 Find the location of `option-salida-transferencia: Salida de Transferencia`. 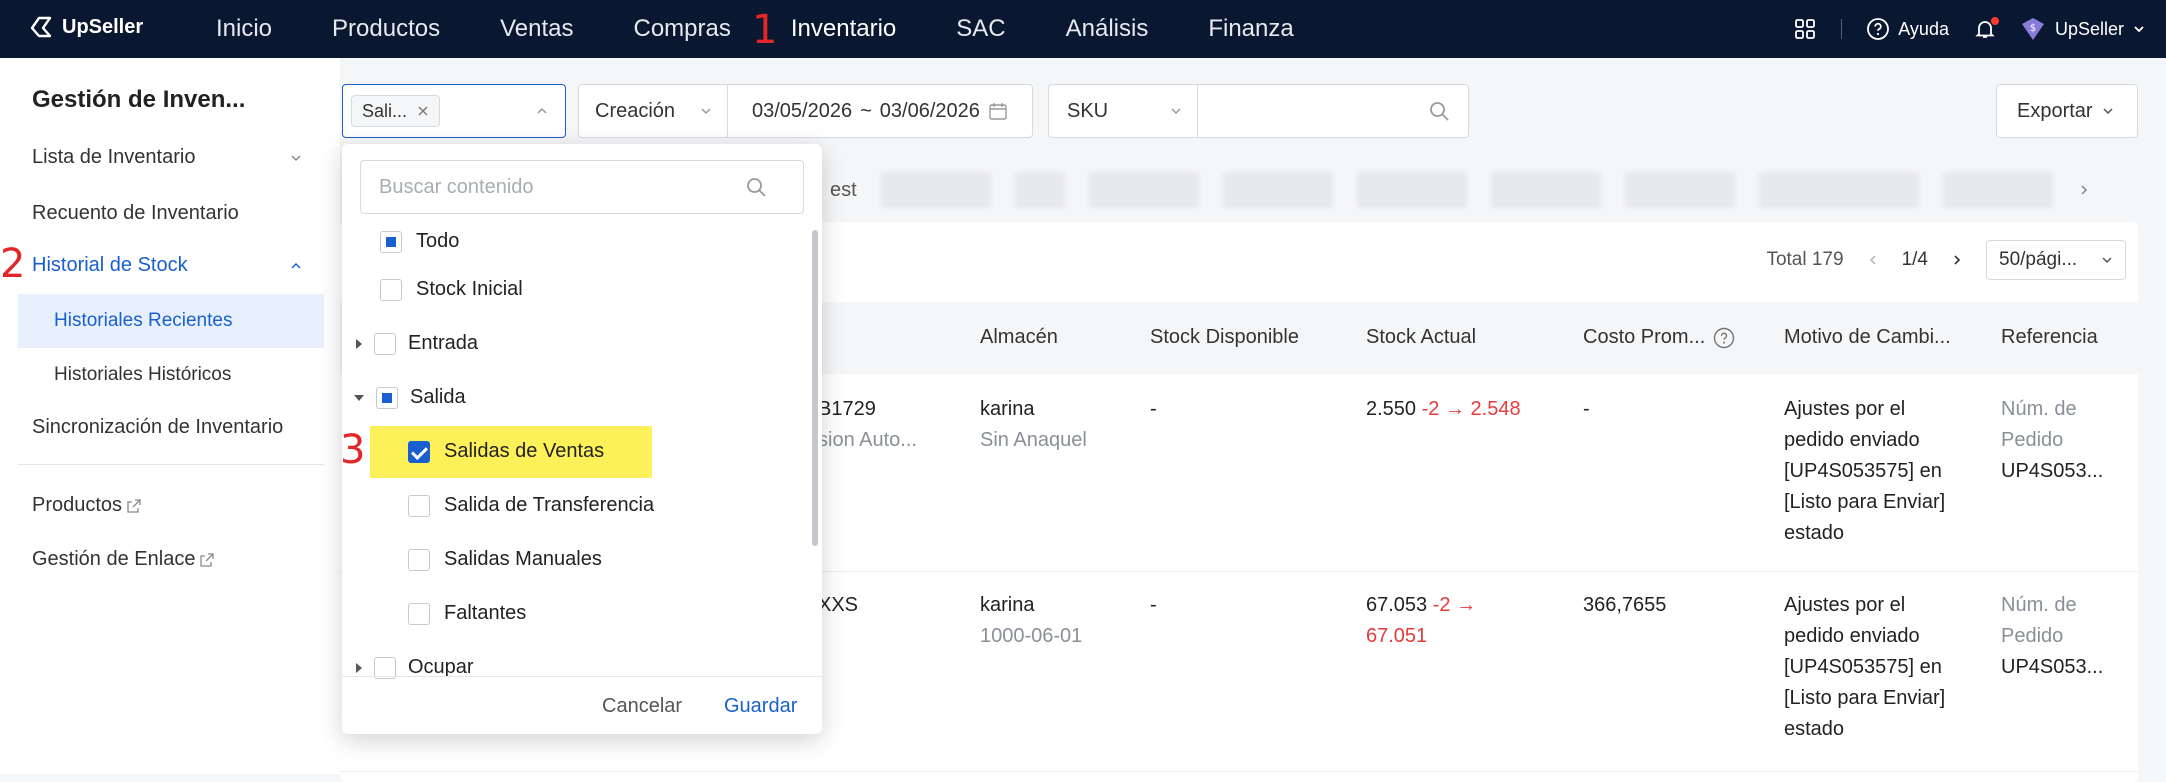

option-salida-transferencia: Salida de Transferencia is located at coordinates (531, 505).